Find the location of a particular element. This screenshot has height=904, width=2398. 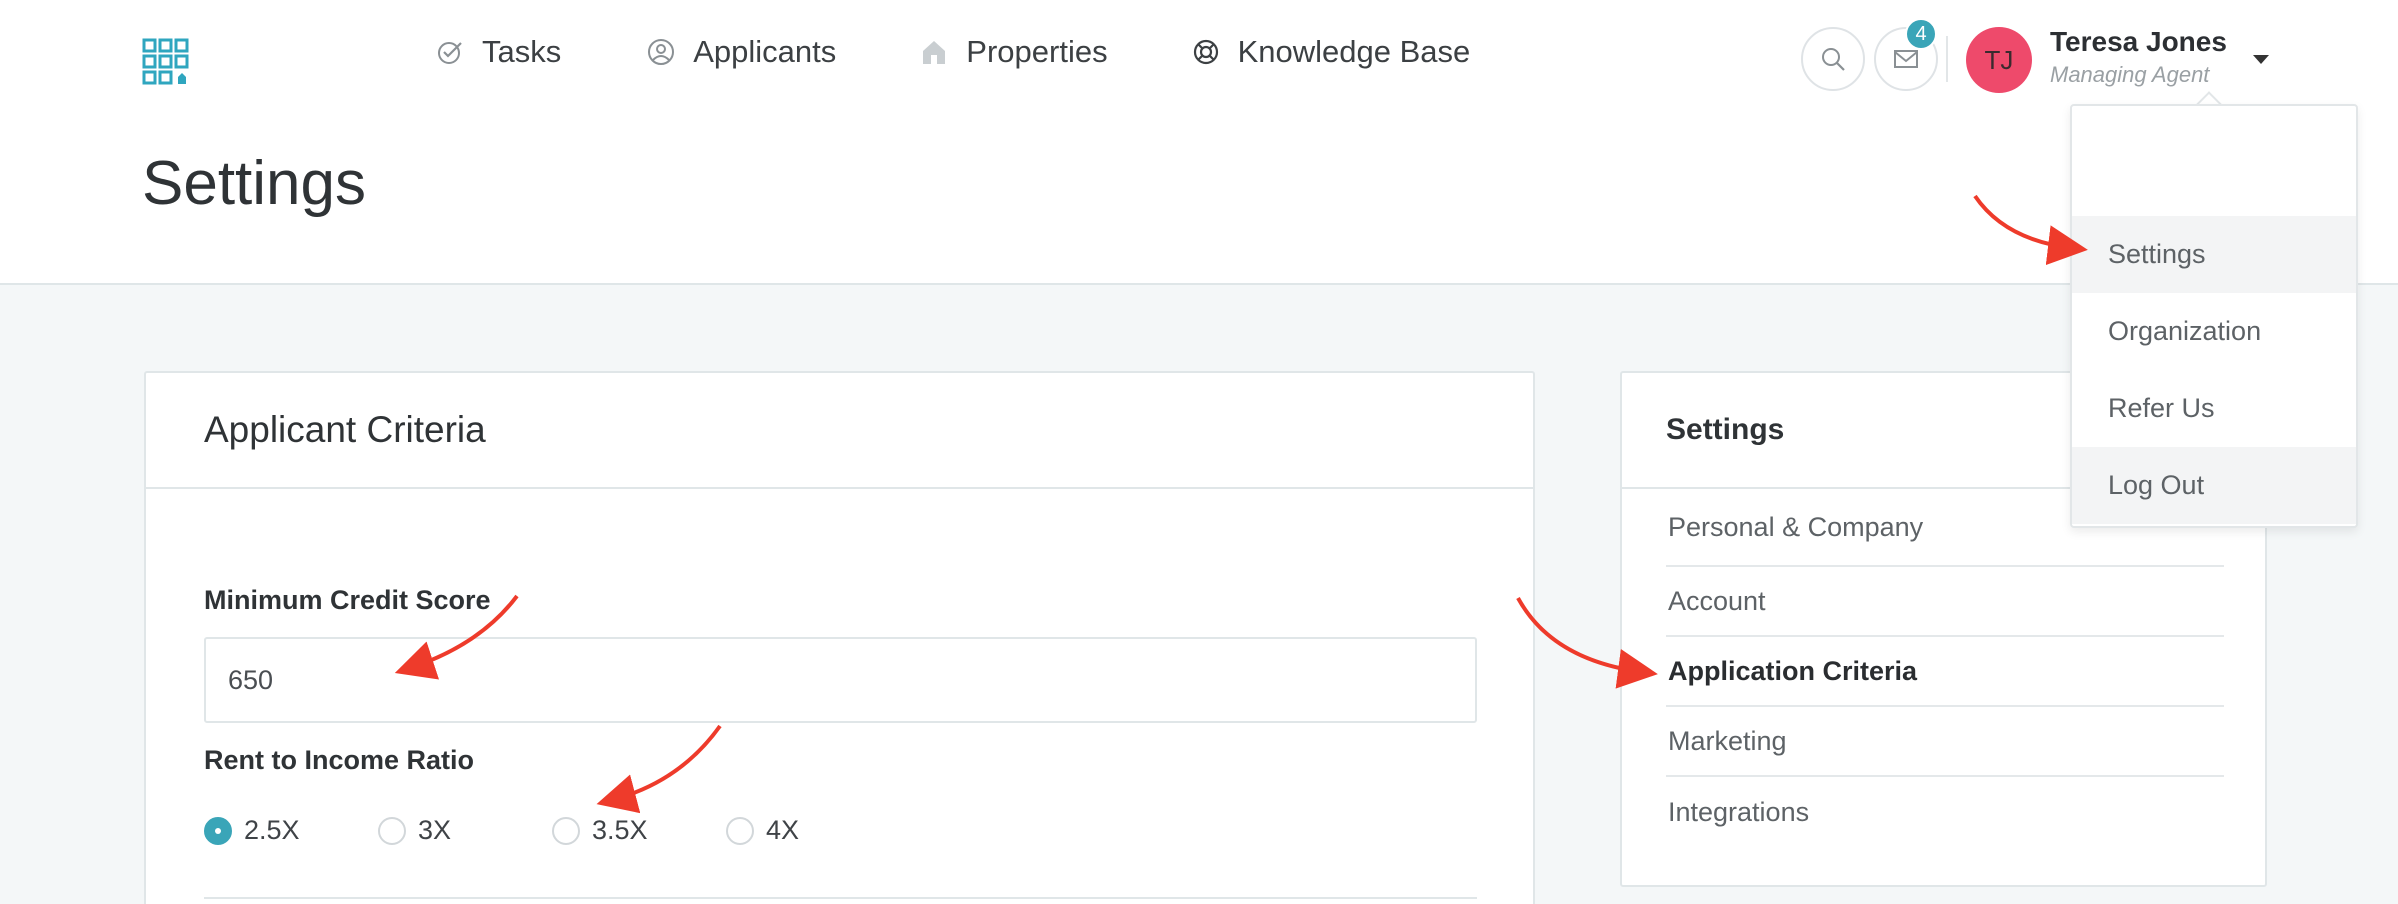

header-divider is located at coordinates (1947, 59).